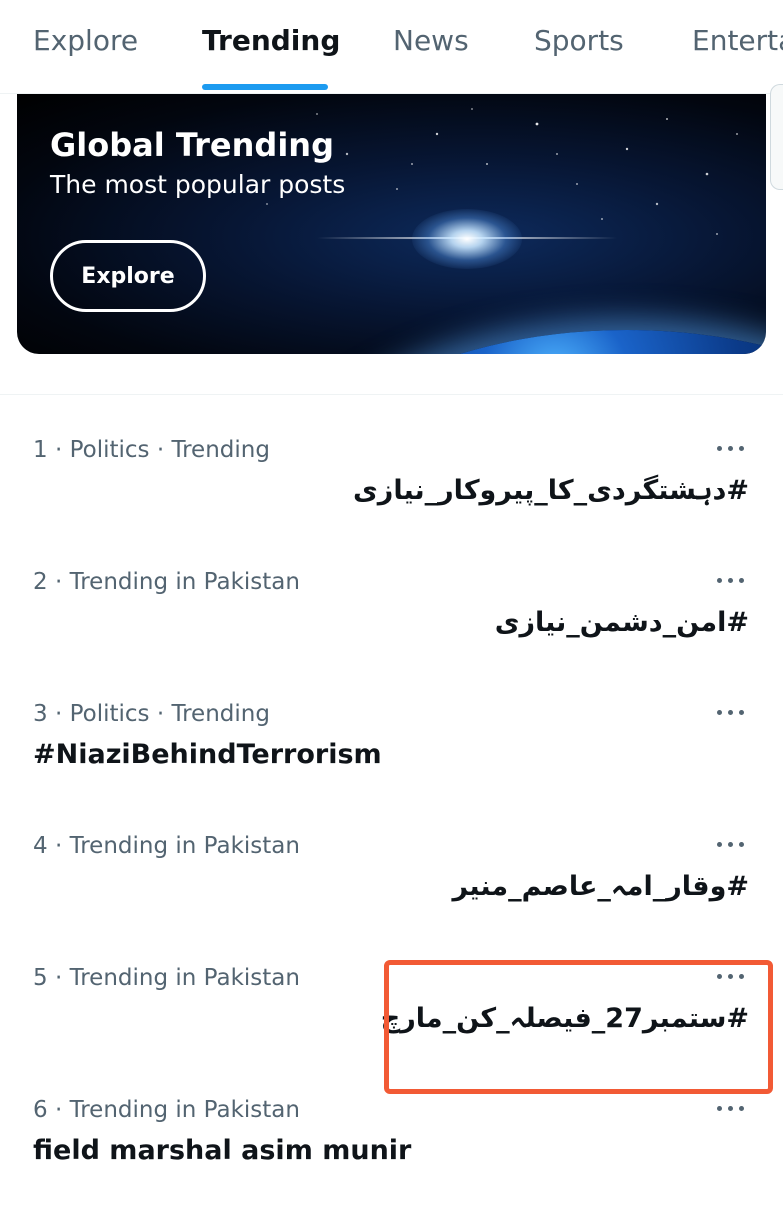 This screenshot has height=1229, width=783. What do you see at coordinates (391, 47) in the screenshot?
I see `tab-bar: Explore Trending News Sports Enterta` at bounding box center [391, 47].